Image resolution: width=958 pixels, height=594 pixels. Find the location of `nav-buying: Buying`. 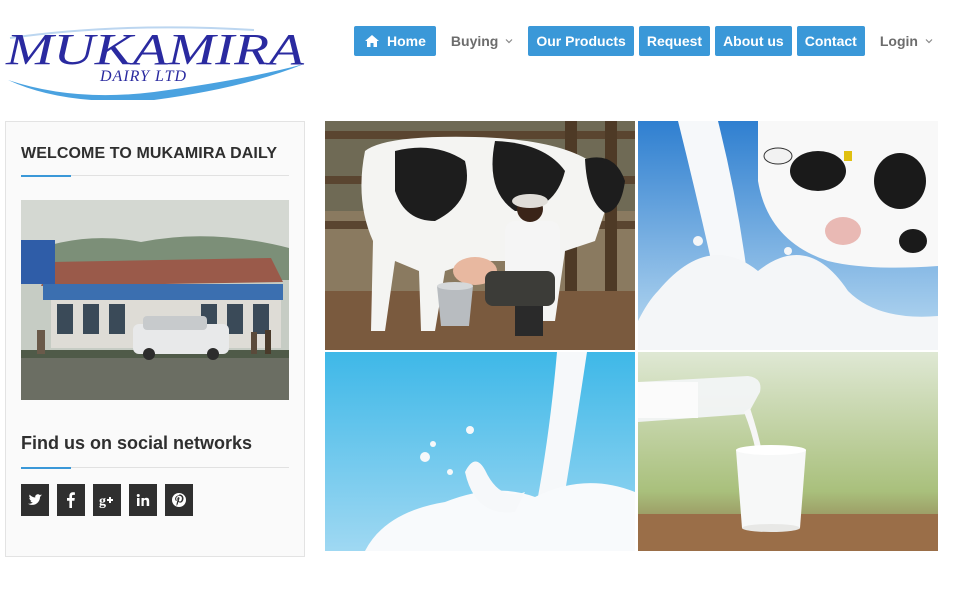

nav-buying: Buying is located at coordinates (482, 41).